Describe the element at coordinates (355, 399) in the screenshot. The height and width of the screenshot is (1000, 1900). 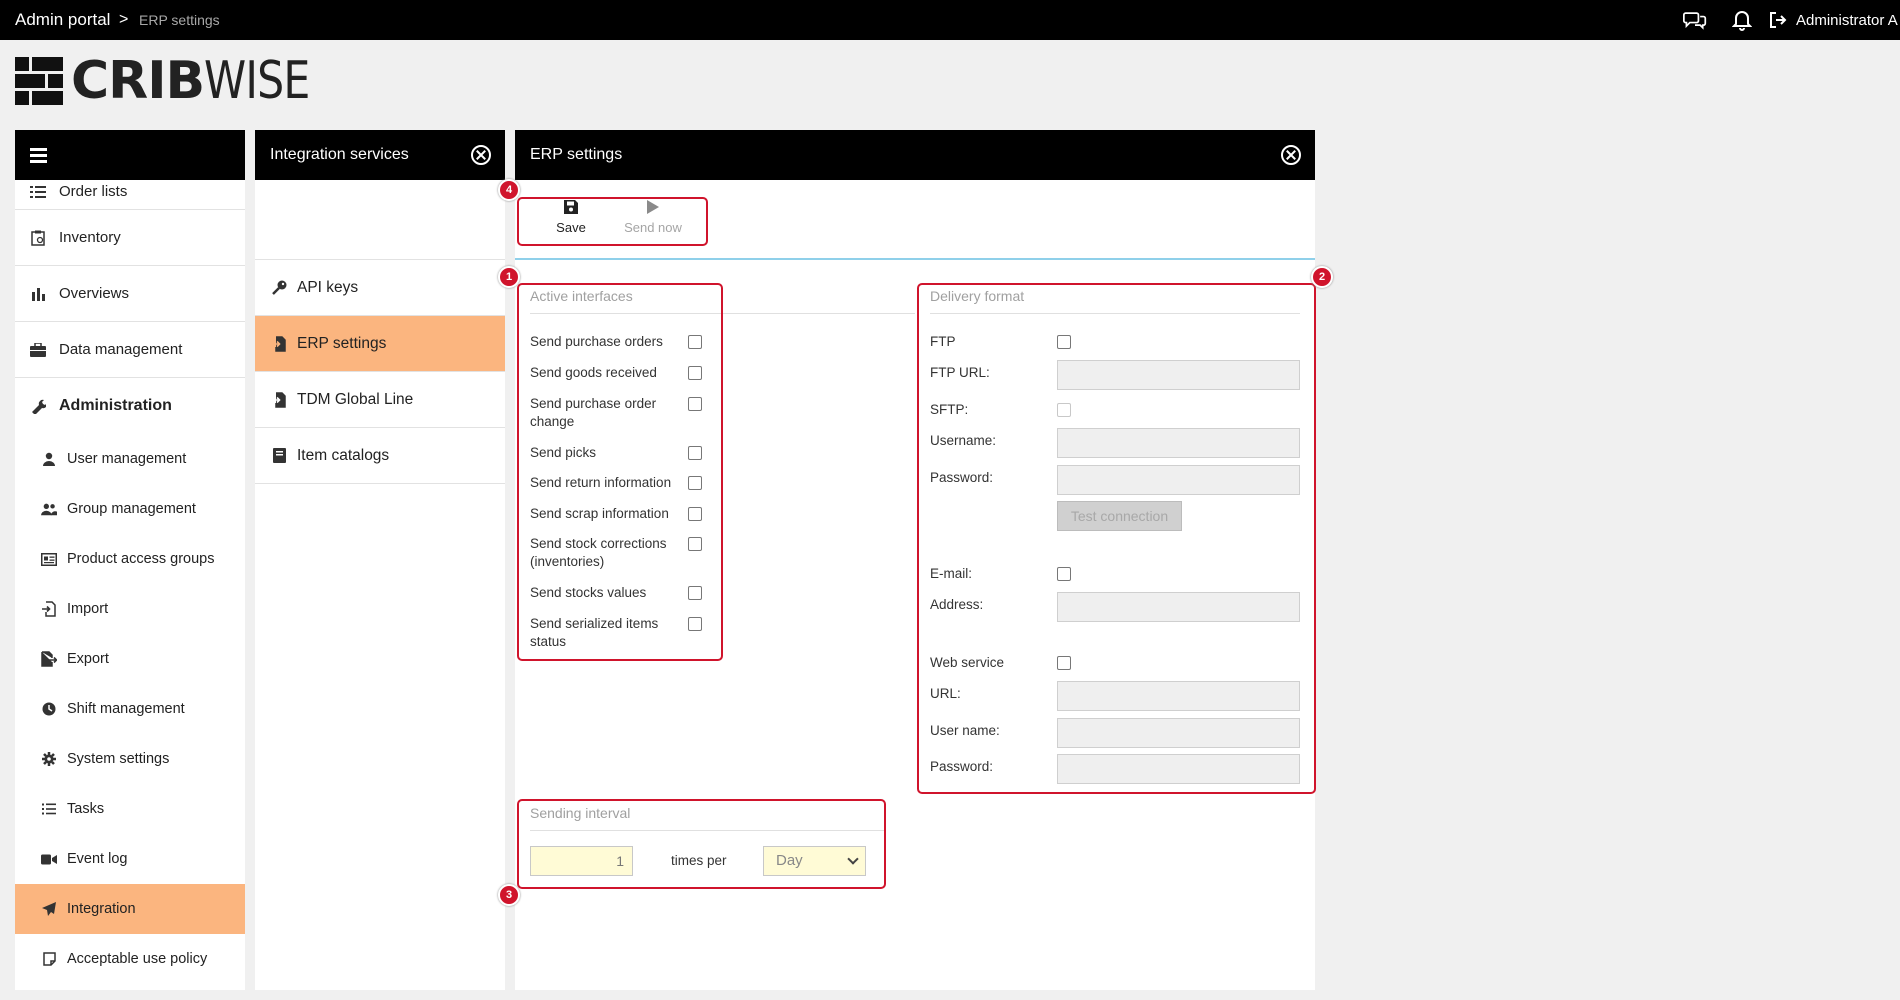
I see `integration-item-label: TDM Global Line` at that location.